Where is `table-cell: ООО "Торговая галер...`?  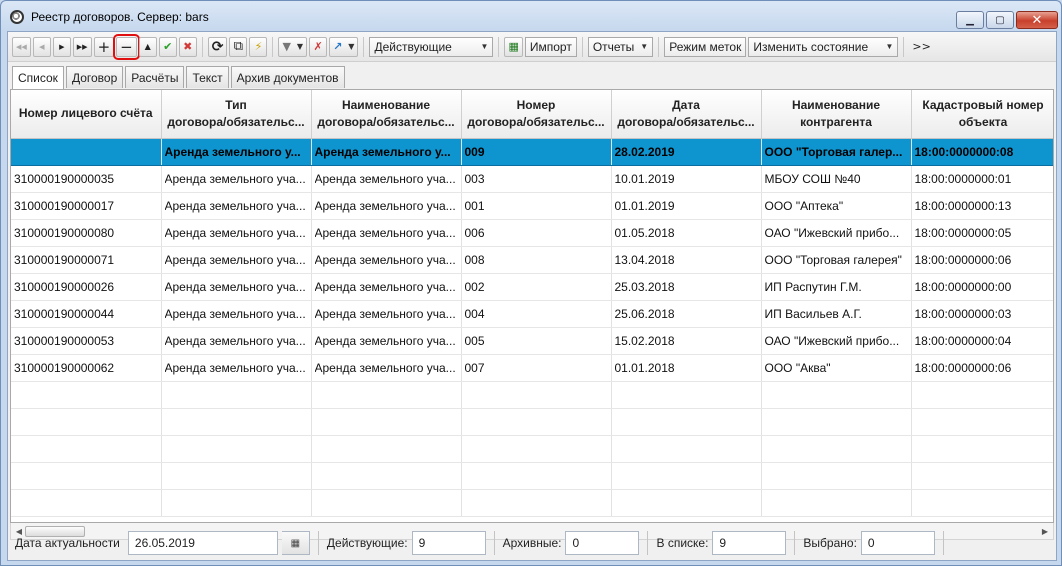 table-cell: ООО "Торговая галер... is located at coordinates (836, 151).